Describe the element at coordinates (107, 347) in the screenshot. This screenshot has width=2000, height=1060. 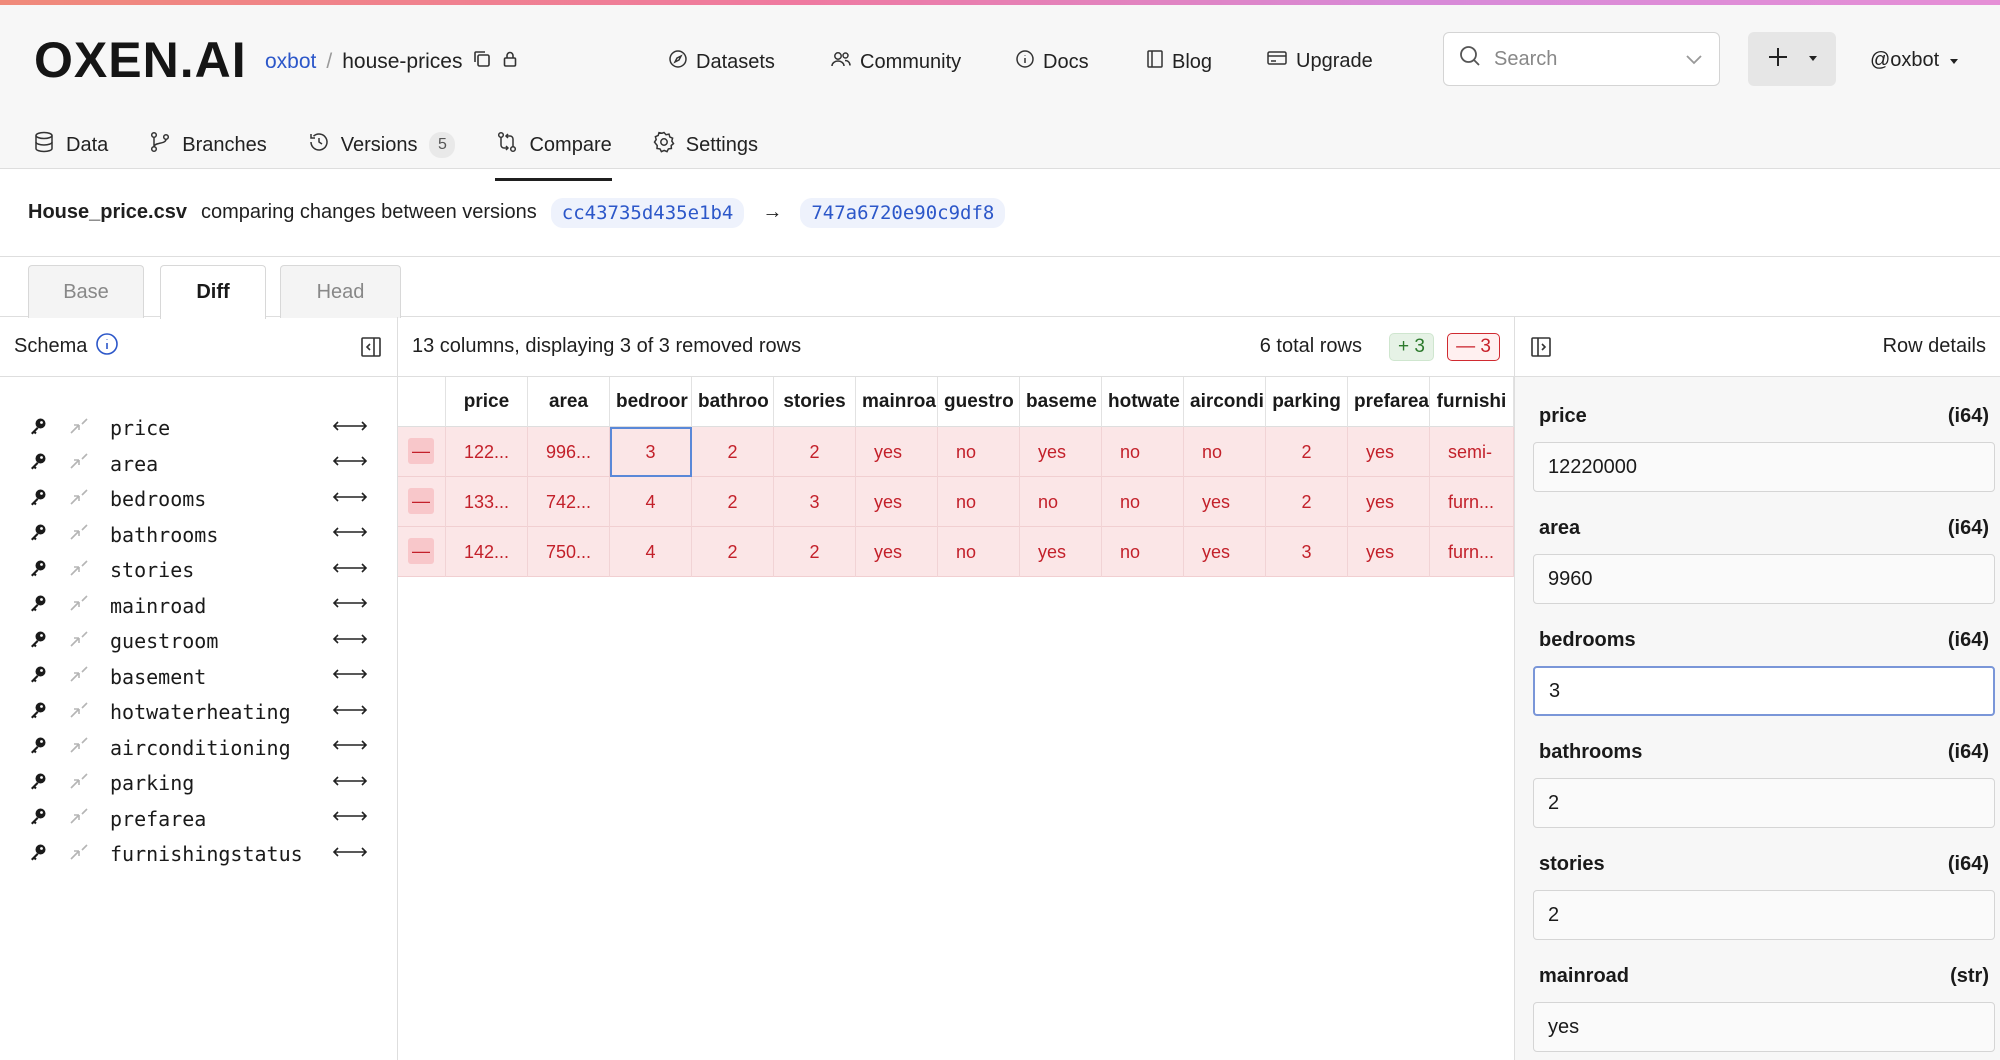
I see `info-icon` at that location.